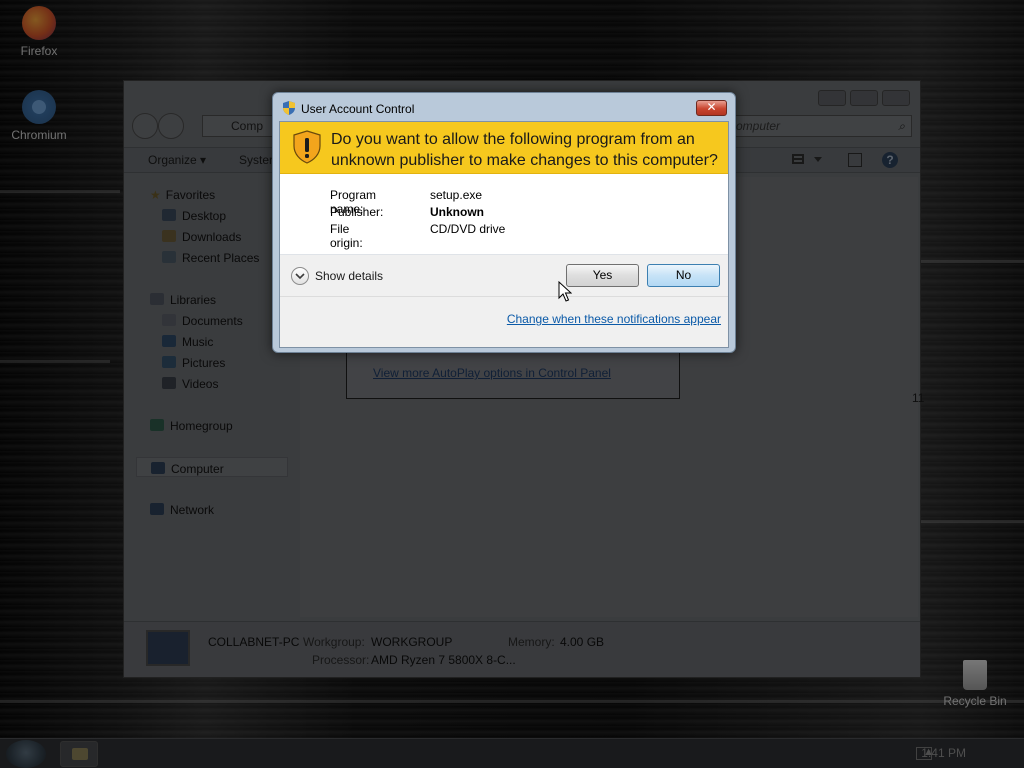 This screenshot has height=768, width=1024. I want to click on close-button, so click(896, 98).